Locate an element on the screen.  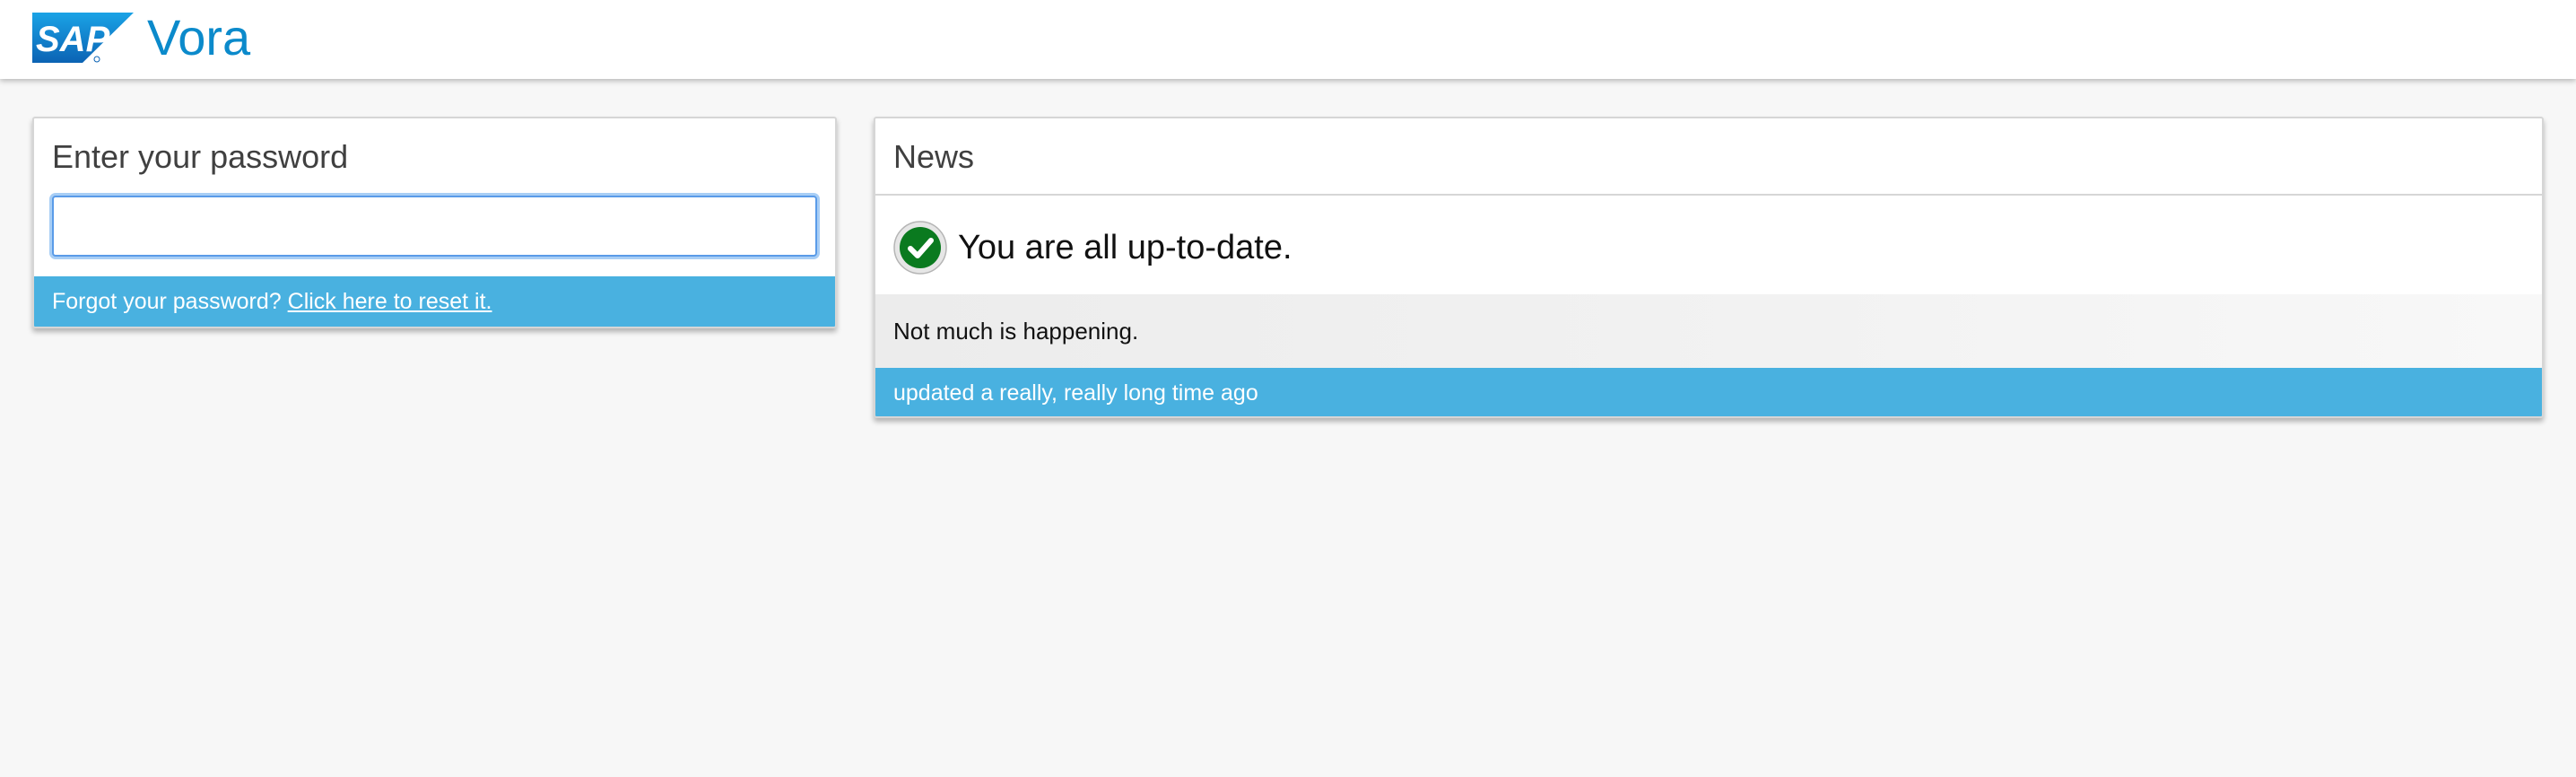
news-panel-footer: updated a really, really long time ago is located at coordinates (1708, 392).